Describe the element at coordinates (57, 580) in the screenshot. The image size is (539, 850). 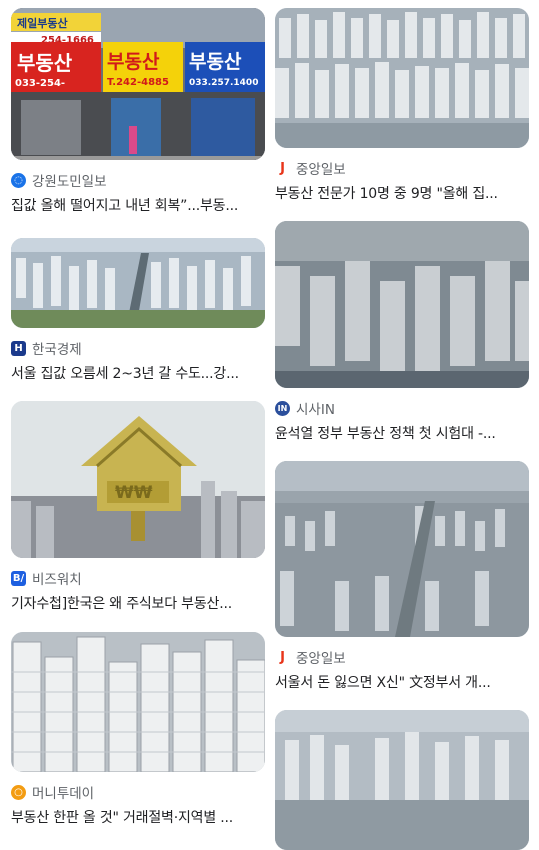
I see `source-name: 비즈워치` at that location.